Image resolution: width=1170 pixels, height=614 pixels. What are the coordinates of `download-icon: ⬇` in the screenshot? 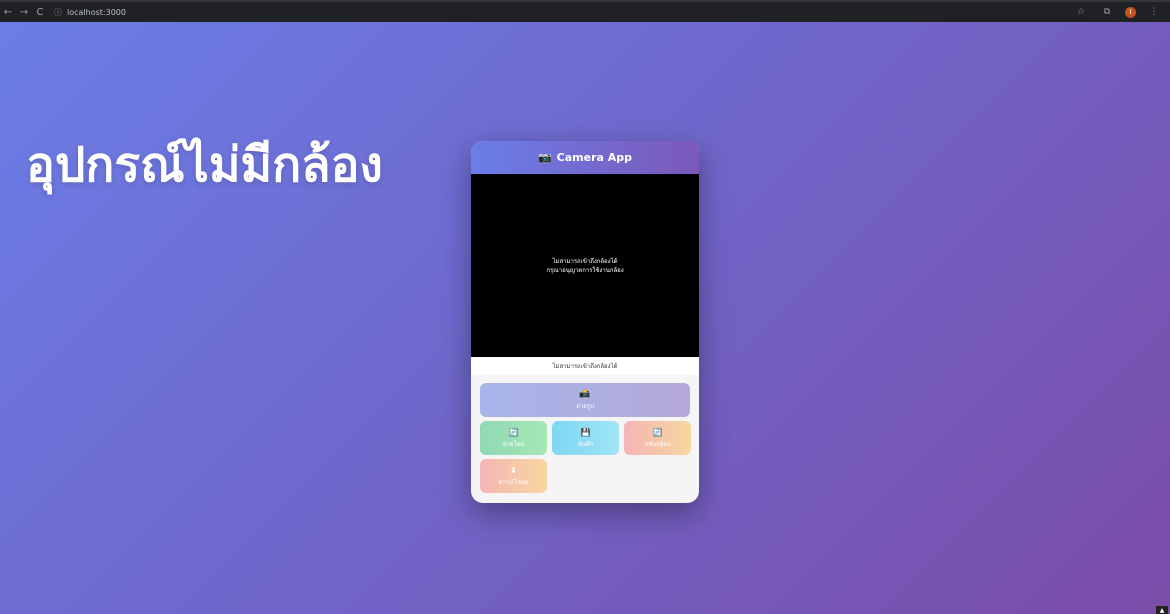 It's located at (513, 470).